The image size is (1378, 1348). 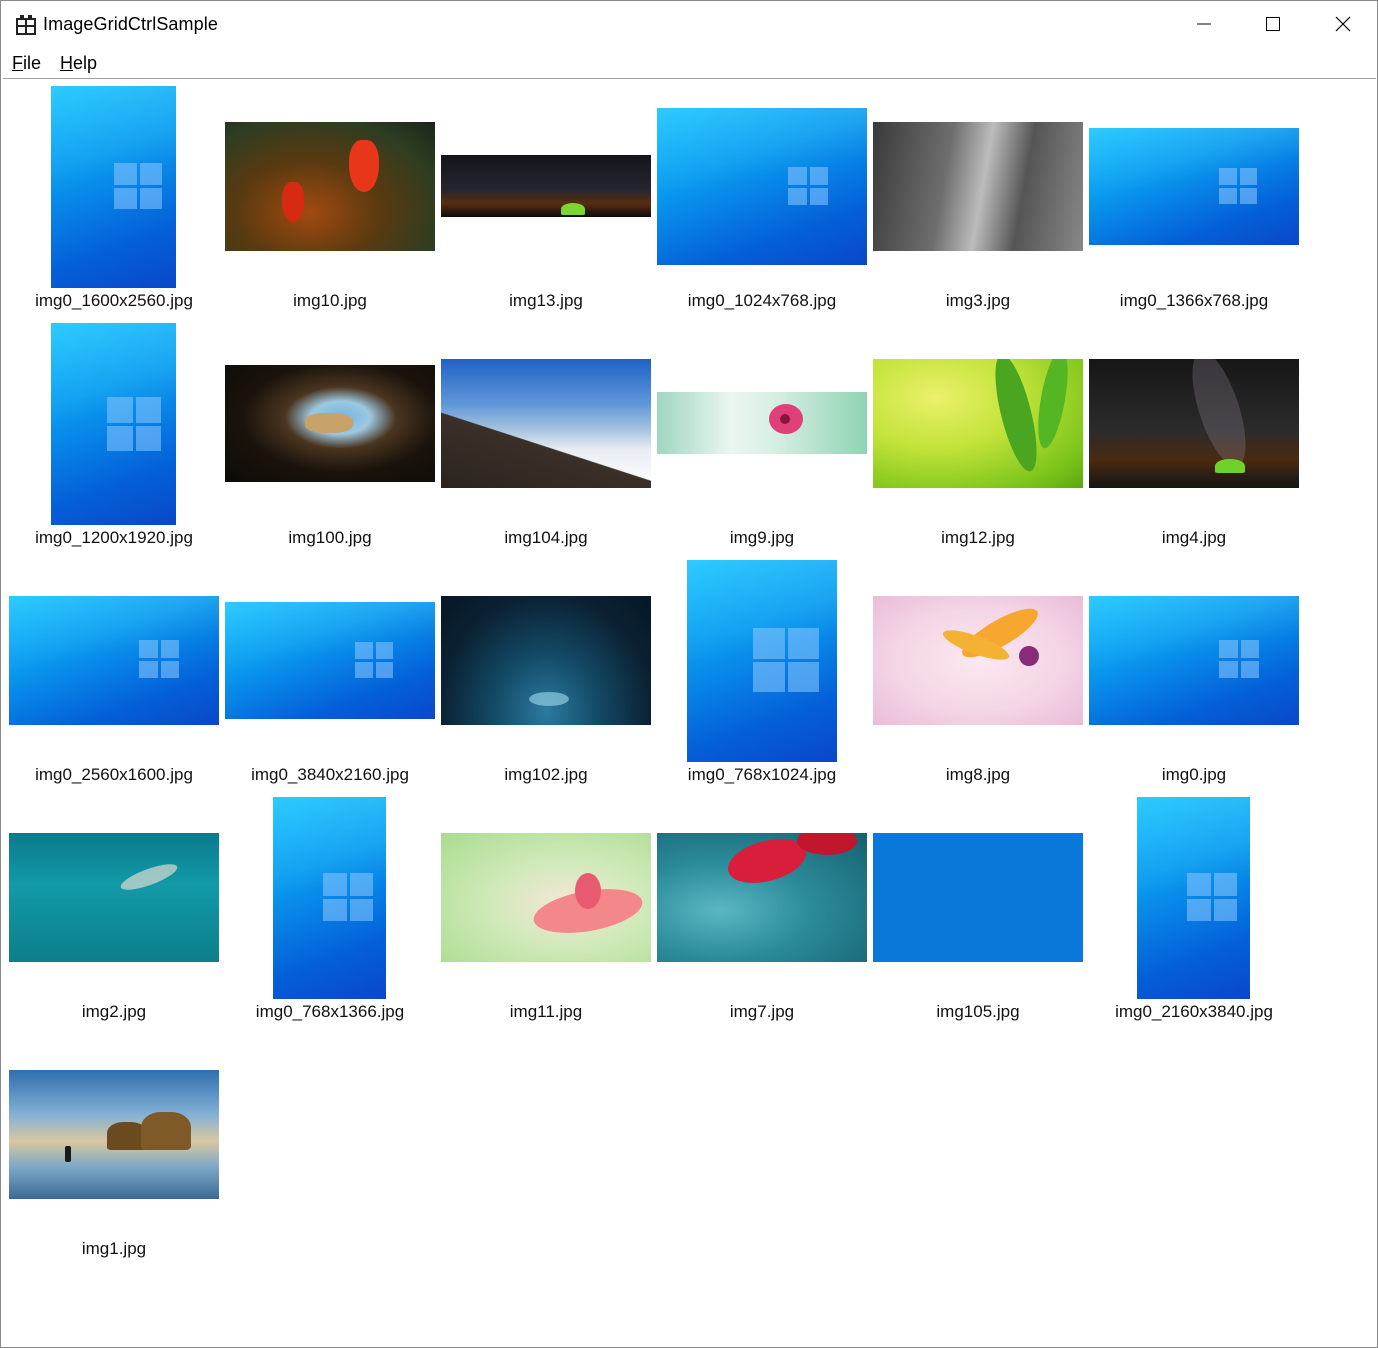 I want to click on thumbnail-img10, so click(x=330, y=186).